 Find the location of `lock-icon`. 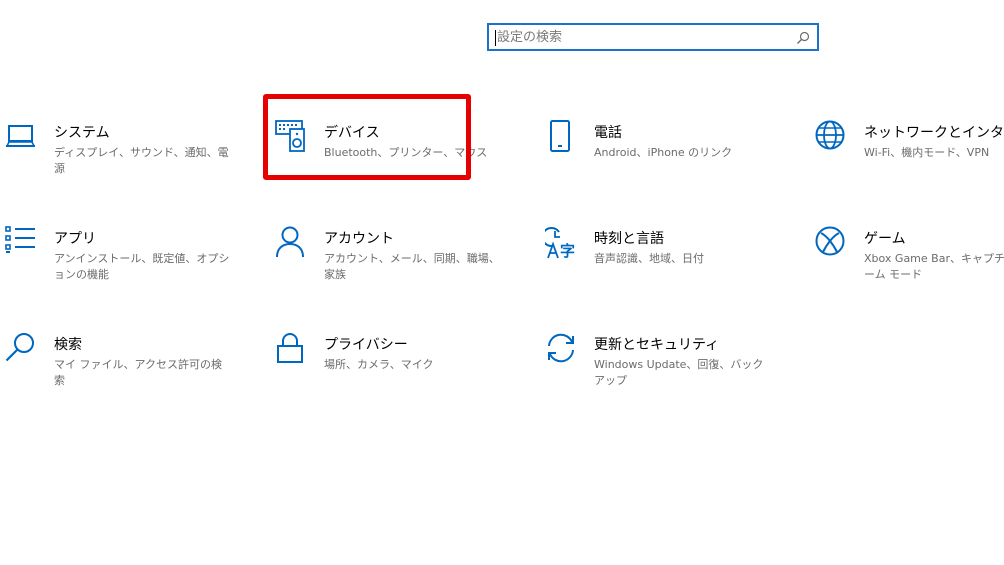

lock-icon is located at coordinates (292, 349).